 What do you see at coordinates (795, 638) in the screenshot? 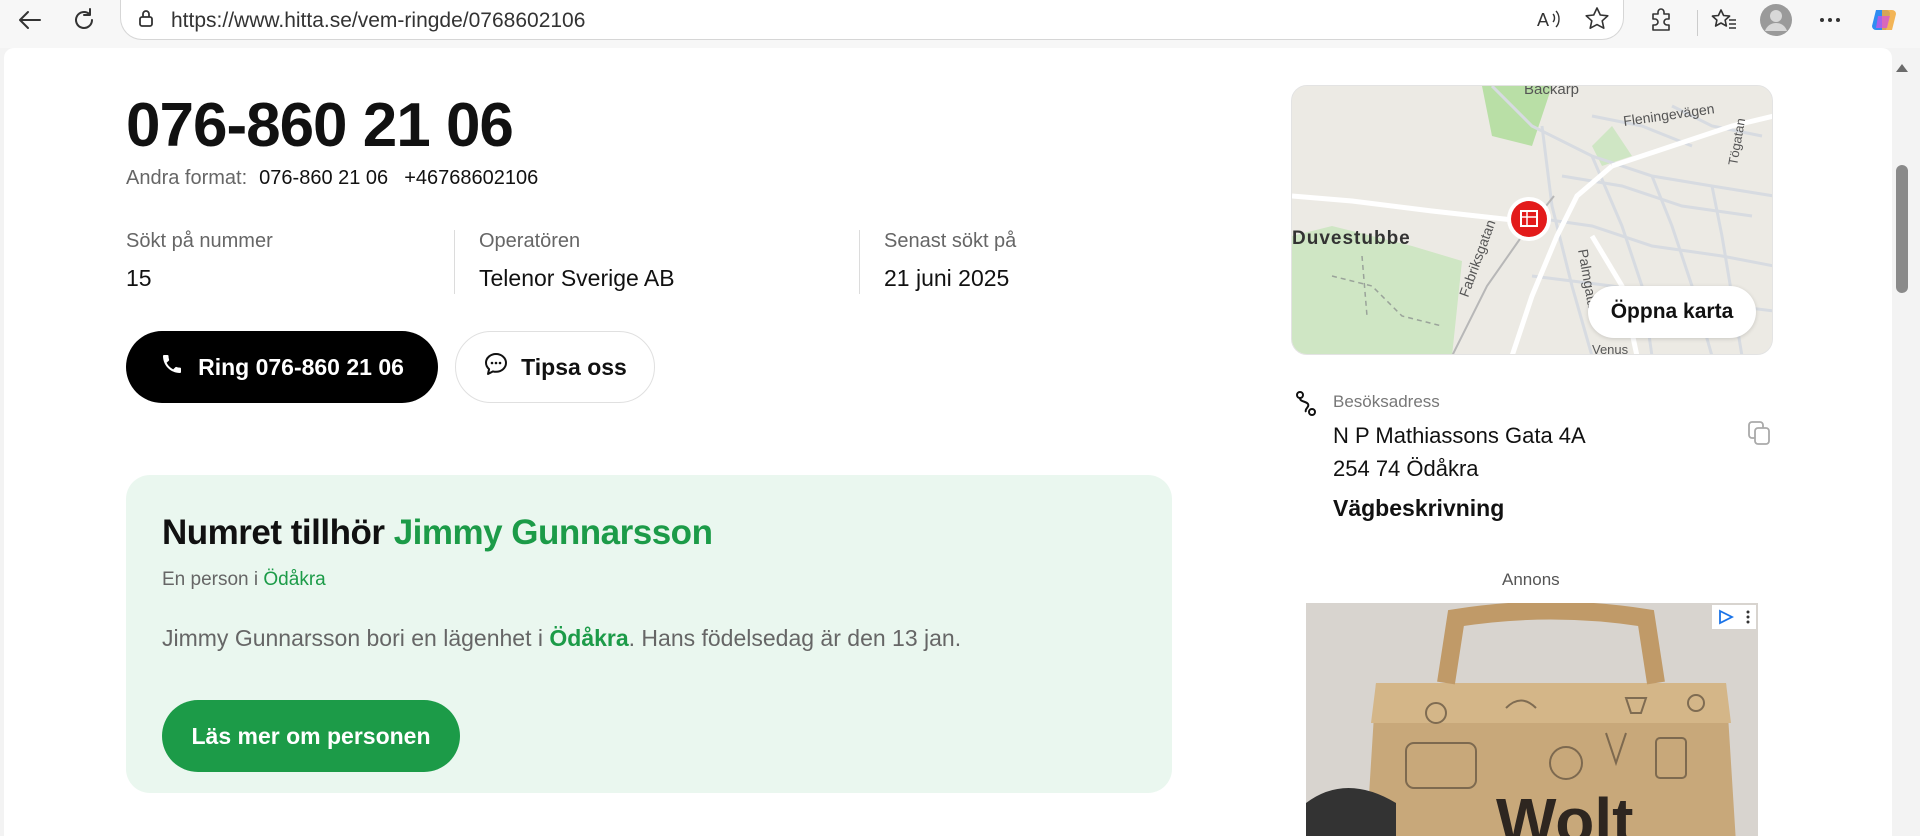
I see `owner-desc-text-end: . Hans födelsedag är den 13 jan.` at bounding box center [795, 638].